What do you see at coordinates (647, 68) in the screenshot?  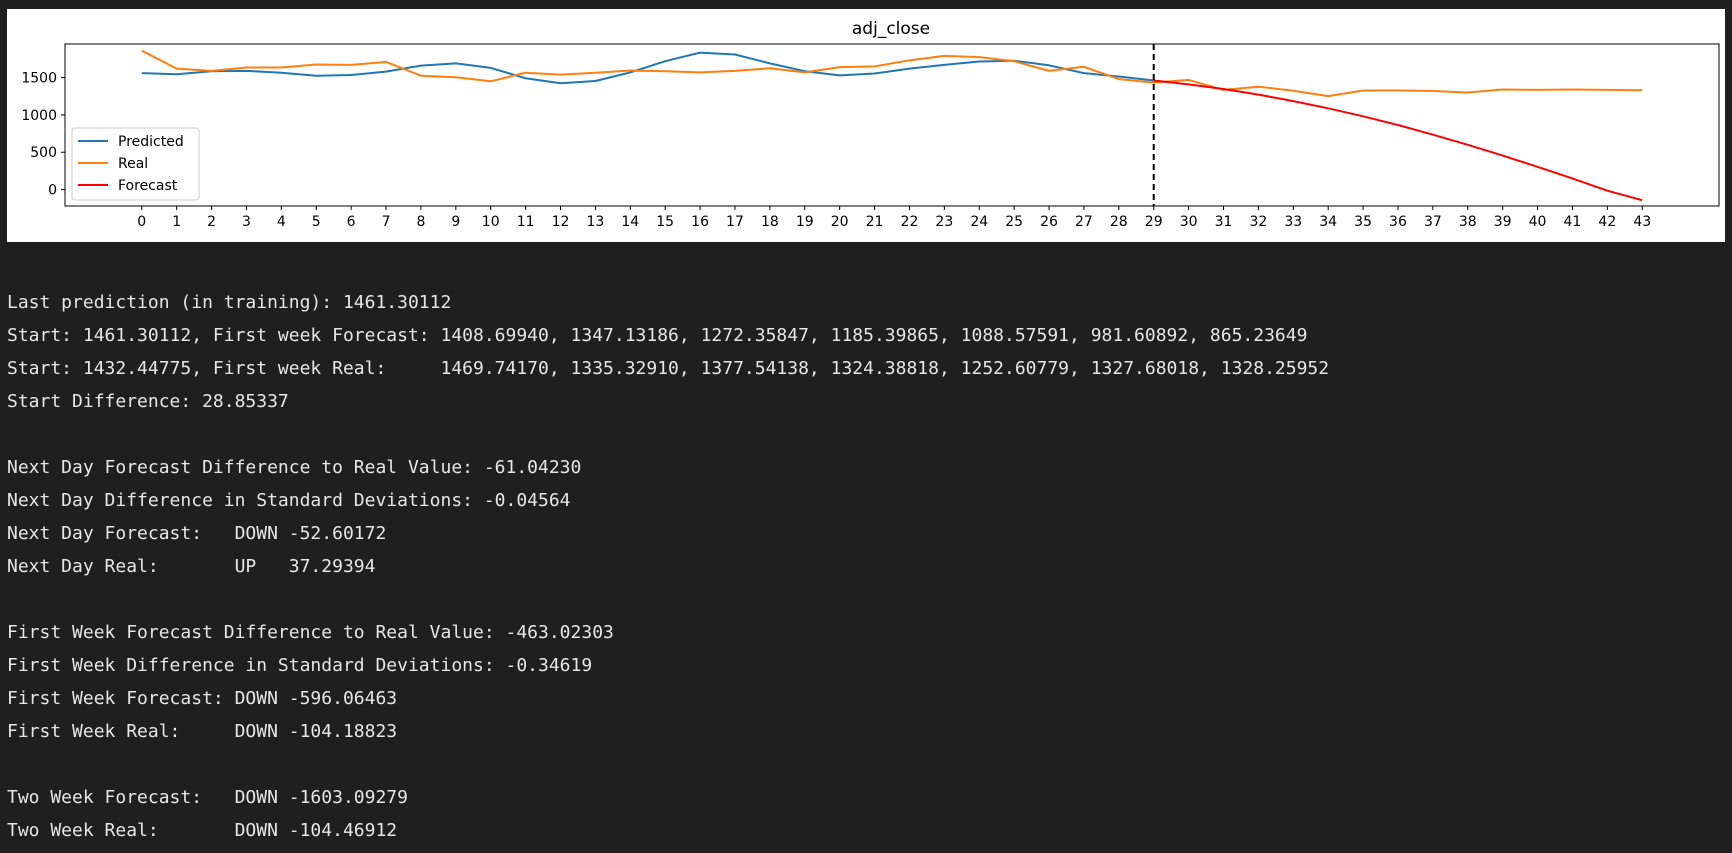 I see `series-line-predicted` at bounding box center [647, 68].